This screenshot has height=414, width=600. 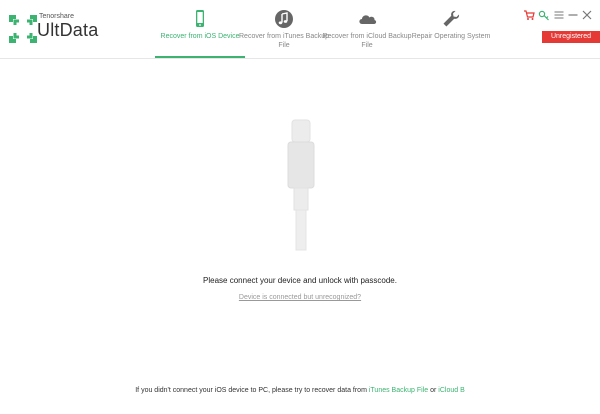 What do you see at coordinates (573, 15) in the screenshot?
I see `minimize-icon` at bounding box center [573, 15].